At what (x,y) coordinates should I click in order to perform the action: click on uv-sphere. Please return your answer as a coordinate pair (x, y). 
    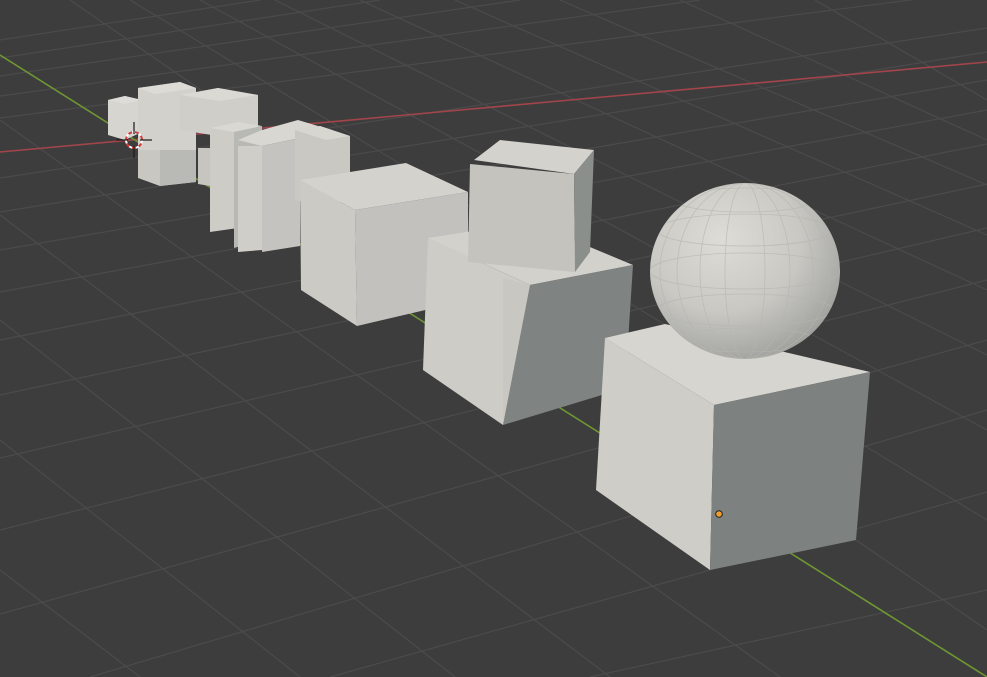
    Looking at the image, I should click on (745, 271).